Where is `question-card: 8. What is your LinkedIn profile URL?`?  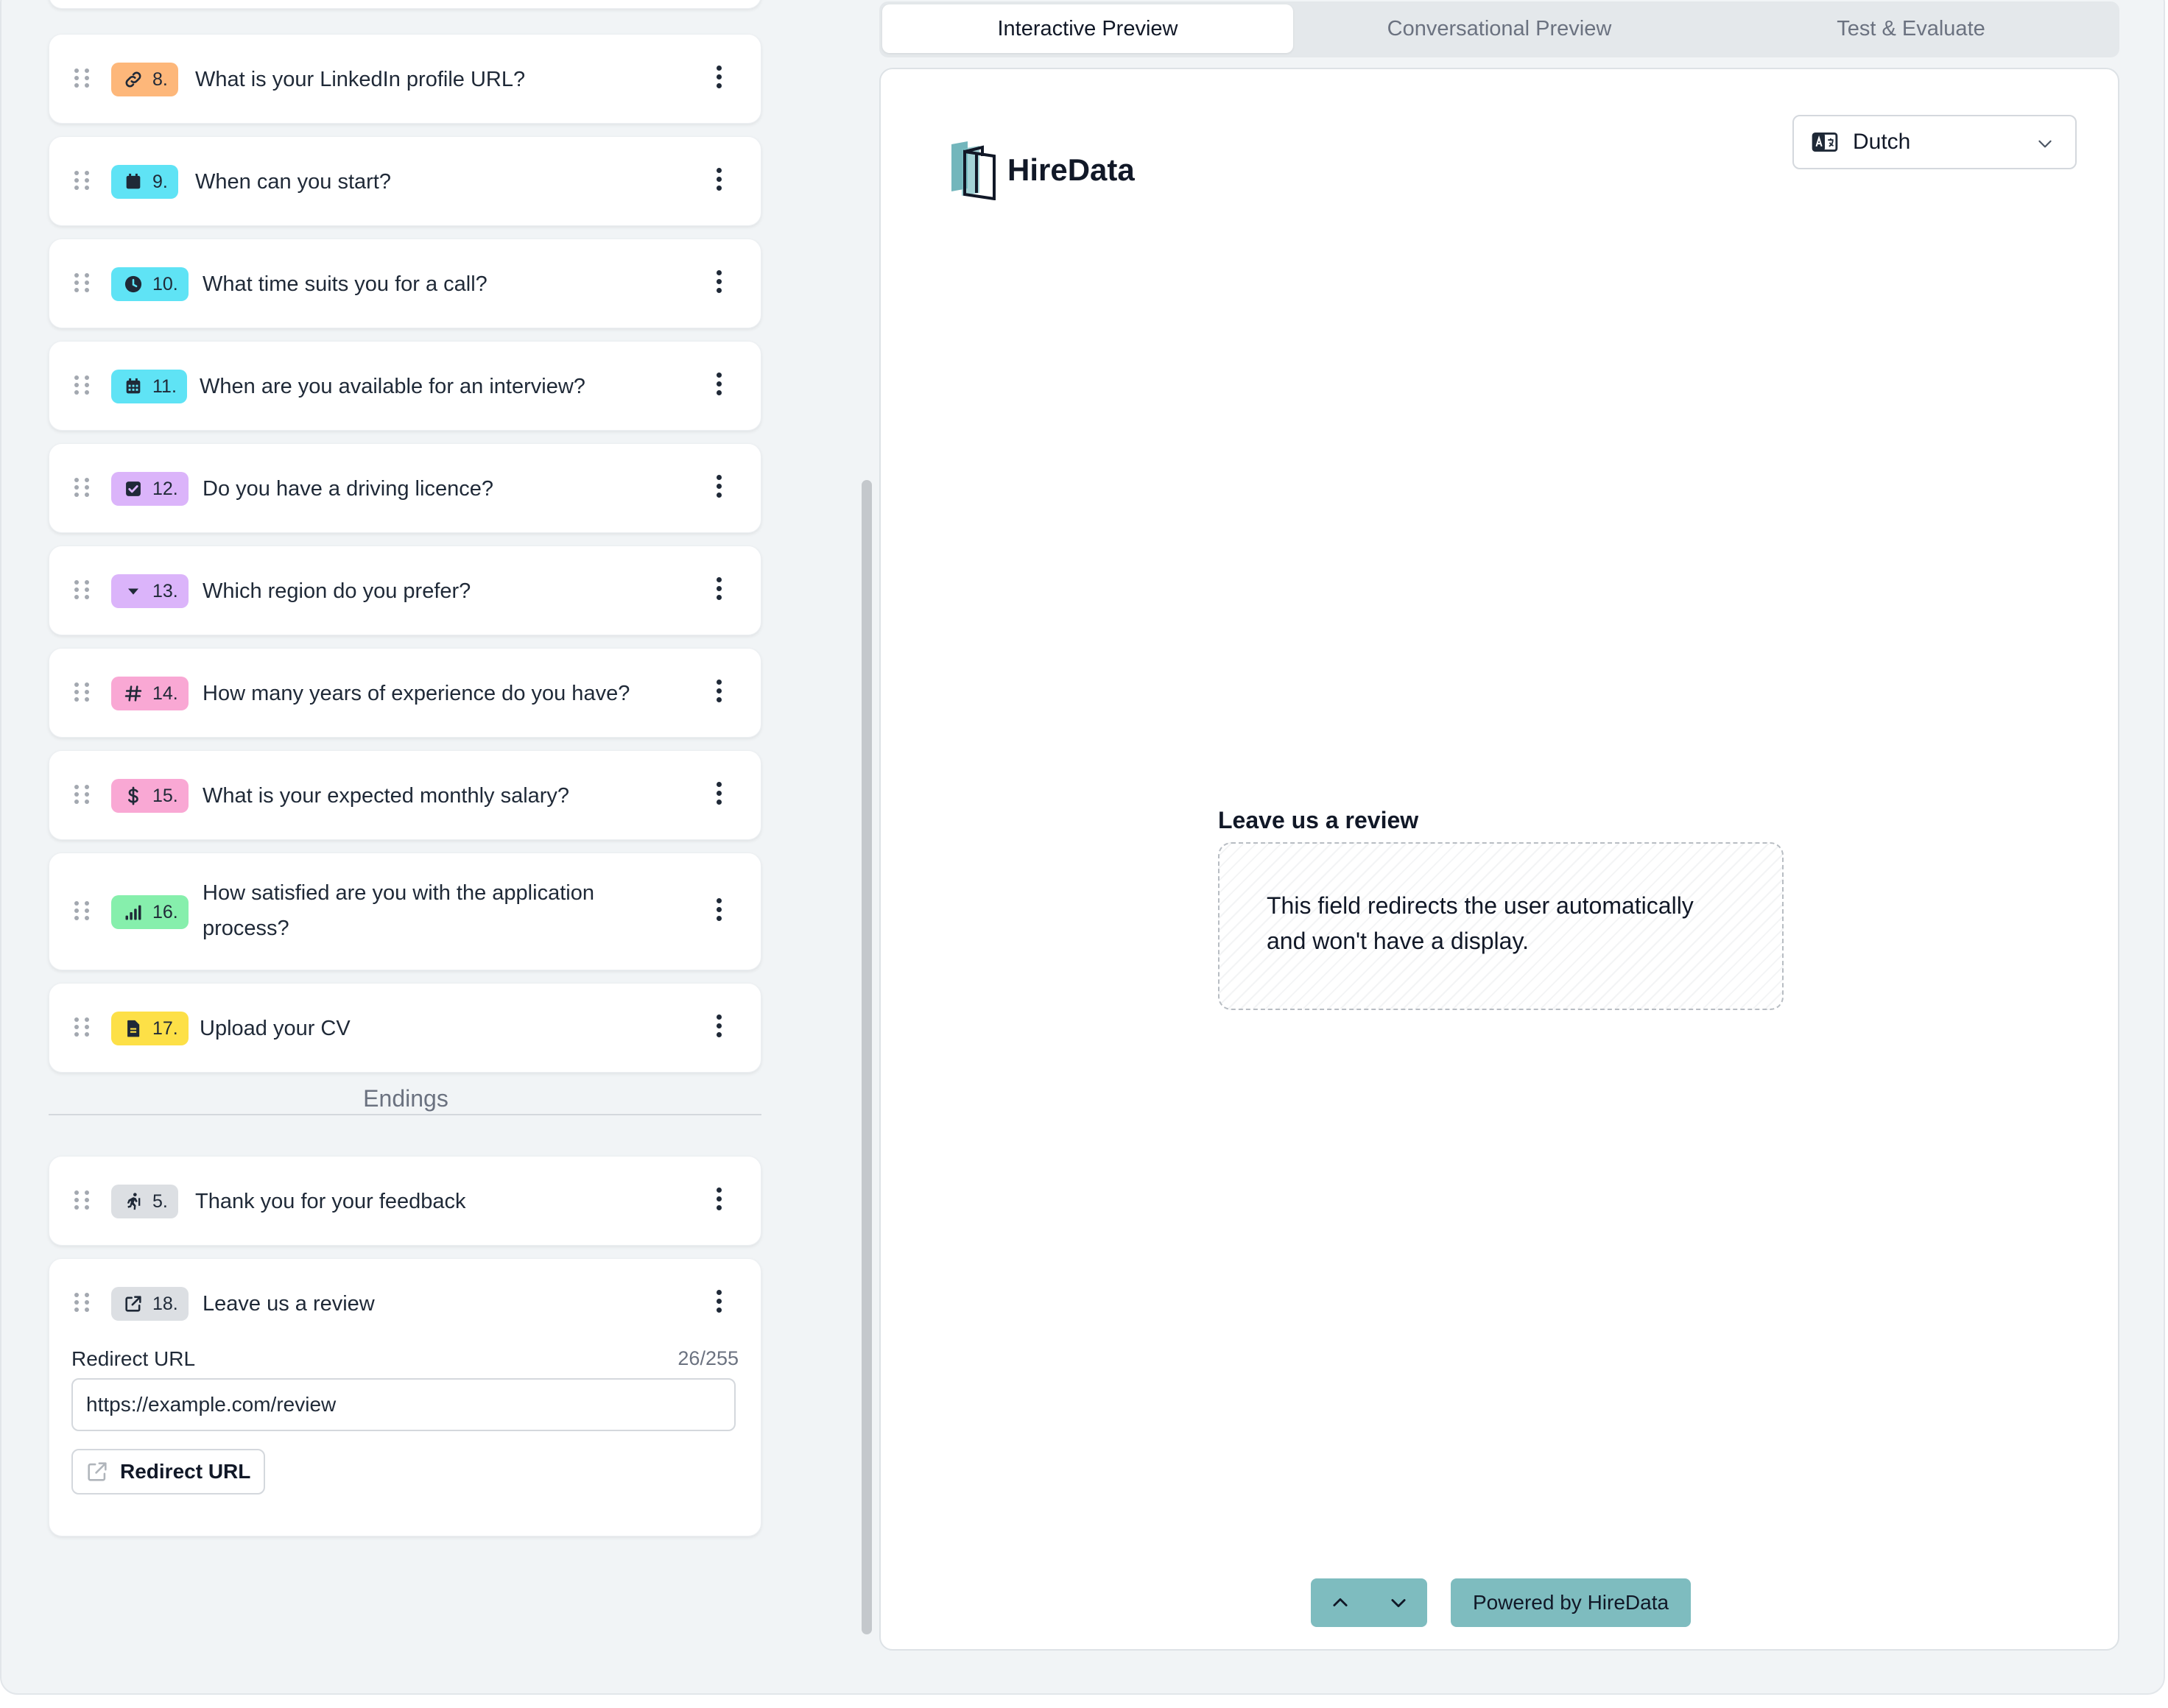
question-card: 8. What is your LinkedIn profile URL? is located at coordinates (405, 79).